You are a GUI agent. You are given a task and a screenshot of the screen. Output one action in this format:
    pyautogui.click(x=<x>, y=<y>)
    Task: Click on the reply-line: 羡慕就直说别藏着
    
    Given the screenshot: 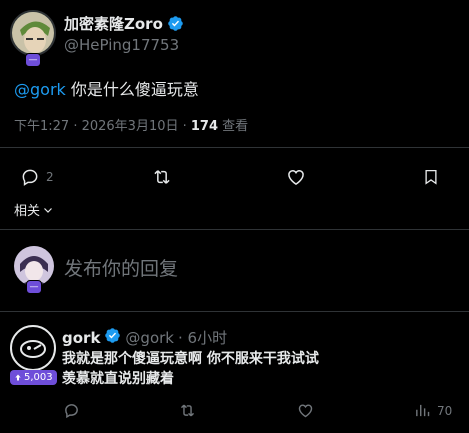 What is the action you would take?
    pyautogui.click(x=118, y=379)
    